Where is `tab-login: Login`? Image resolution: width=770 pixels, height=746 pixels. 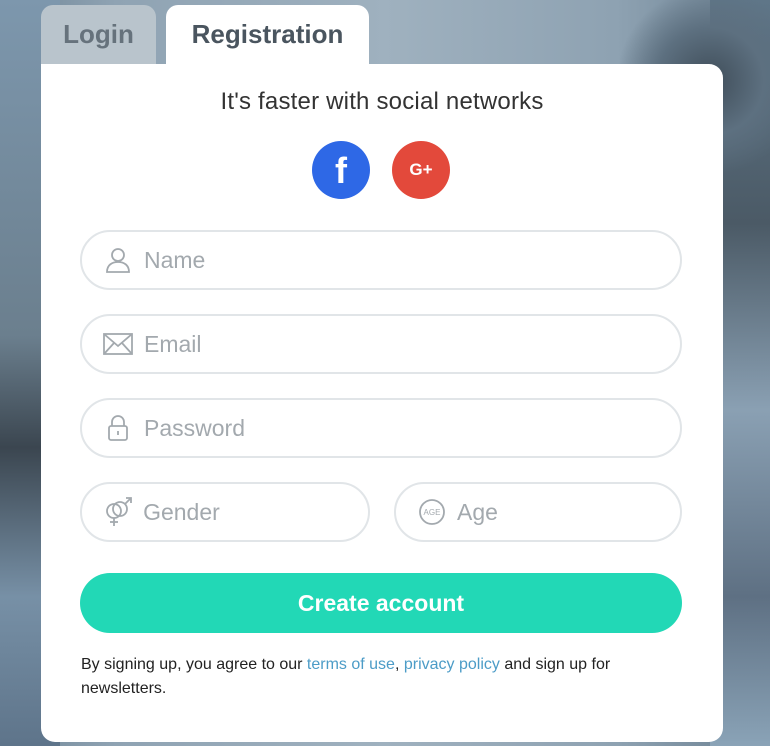
tab-login: Login is located at coordinates (98, 36).